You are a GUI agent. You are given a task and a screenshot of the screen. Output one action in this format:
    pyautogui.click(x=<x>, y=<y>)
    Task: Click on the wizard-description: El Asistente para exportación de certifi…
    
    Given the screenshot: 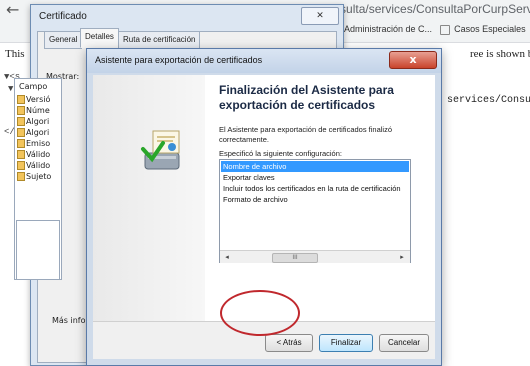 What is the action you would take?
    pyautogui.click(x=306, y=134)
    